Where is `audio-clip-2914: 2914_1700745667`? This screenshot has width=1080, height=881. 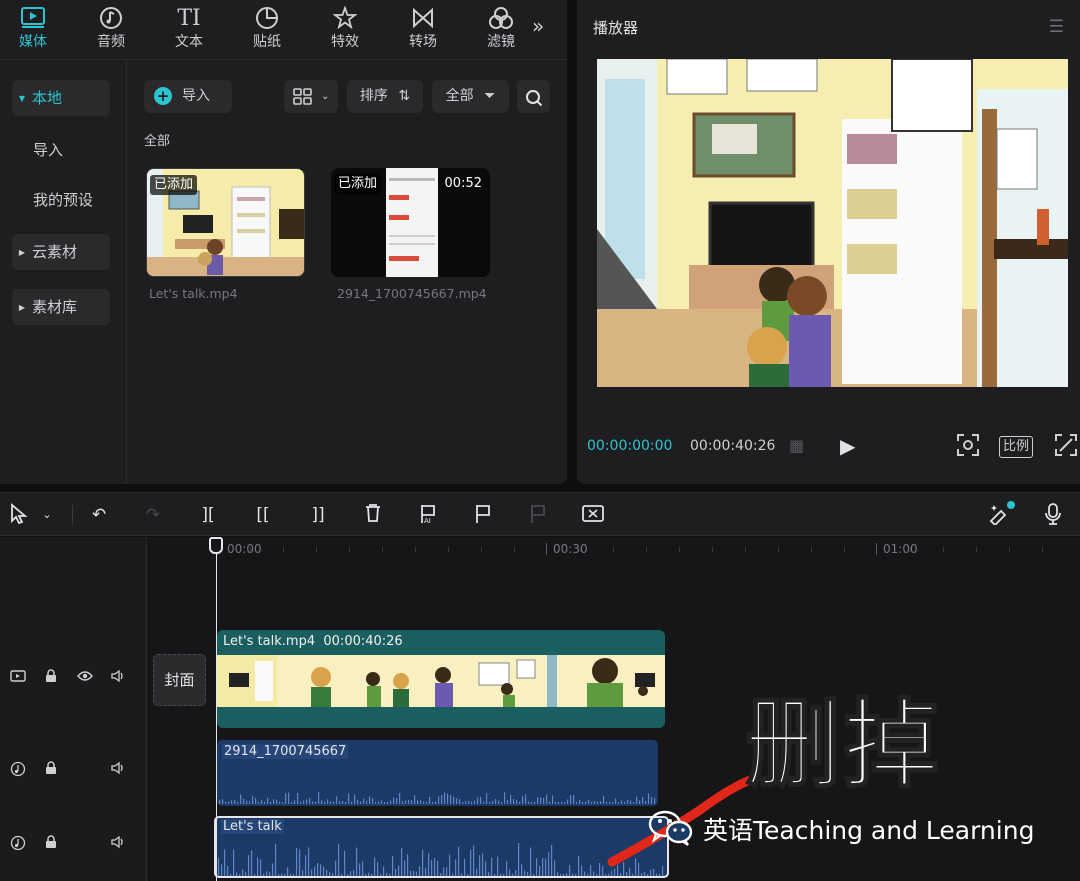
audio-clip-2914: 2914_1700745667 is located at coordinates (437, 773).